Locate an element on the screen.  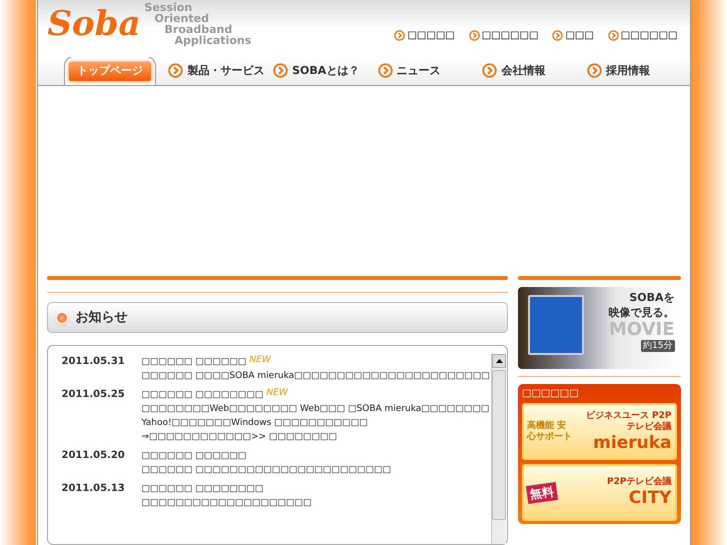
product-banner: 無料 P2Pテレビ会議 CITY is located at coordinates (599, 492).